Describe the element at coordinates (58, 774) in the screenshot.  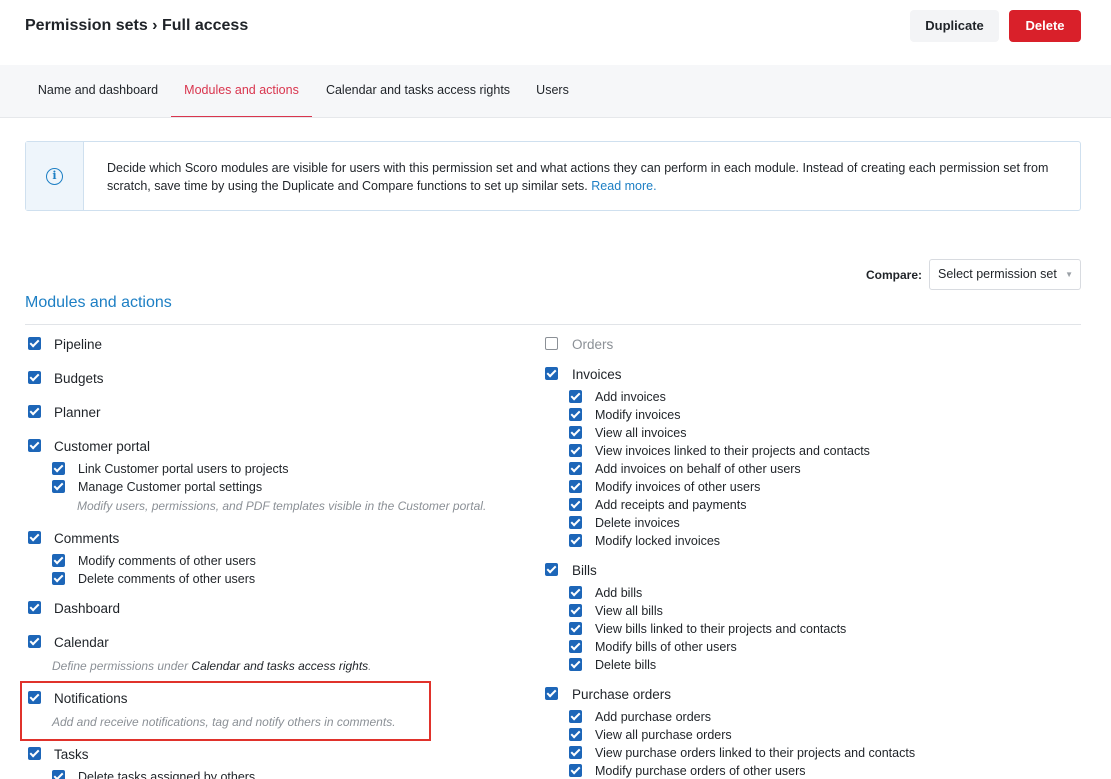
I see `tasks-delete-checkbox` at that location.